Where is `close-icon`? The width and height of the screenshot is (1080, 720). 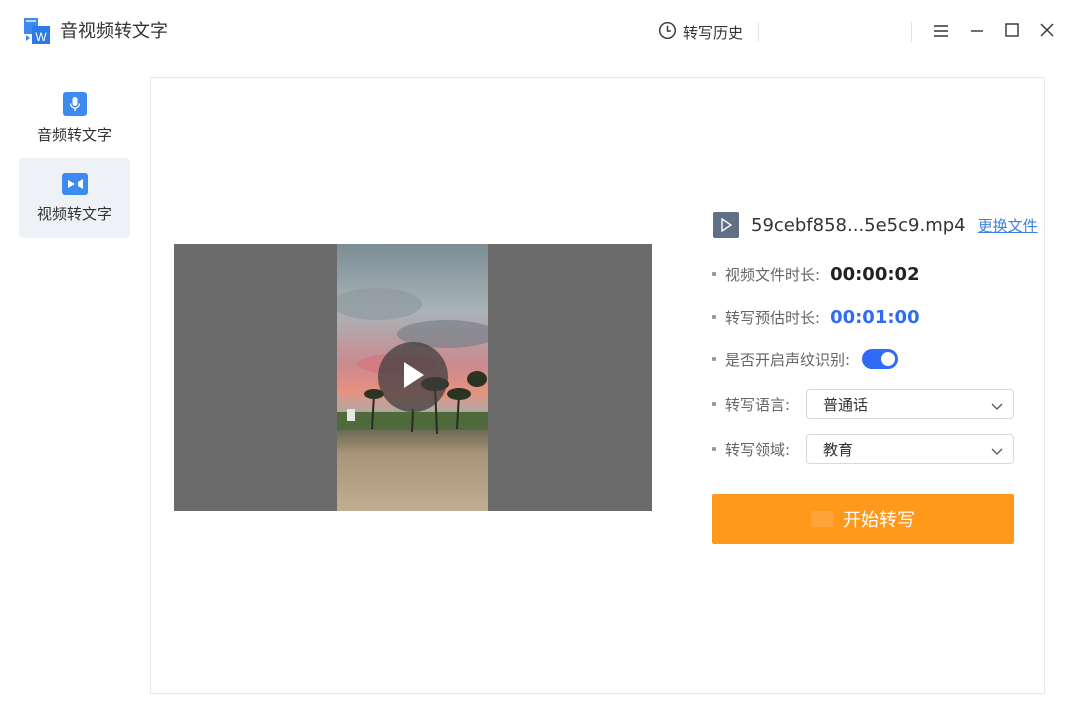 close-icon is located at coordinates (1047, 32).